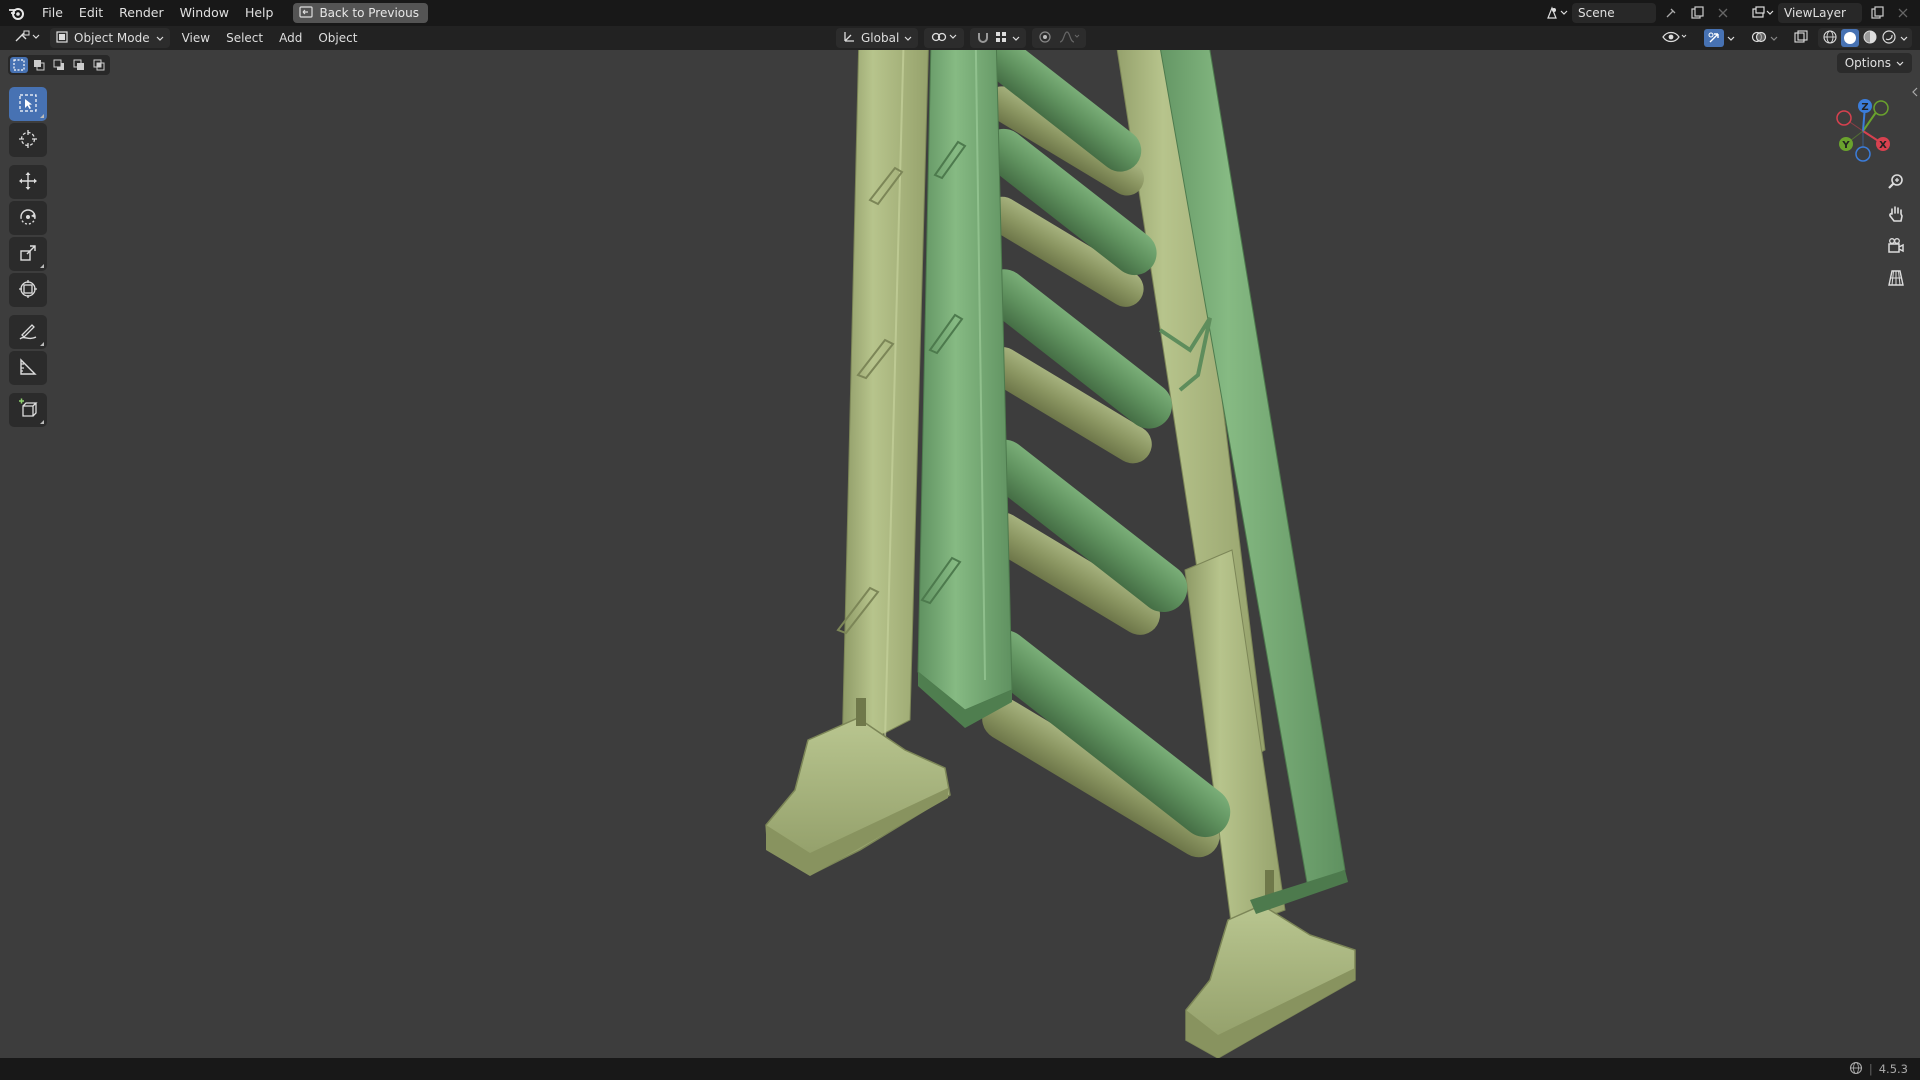  Describe the element at coordinates (1557, 13) in the screenshot. I see `scene-selector-icon` at that location.